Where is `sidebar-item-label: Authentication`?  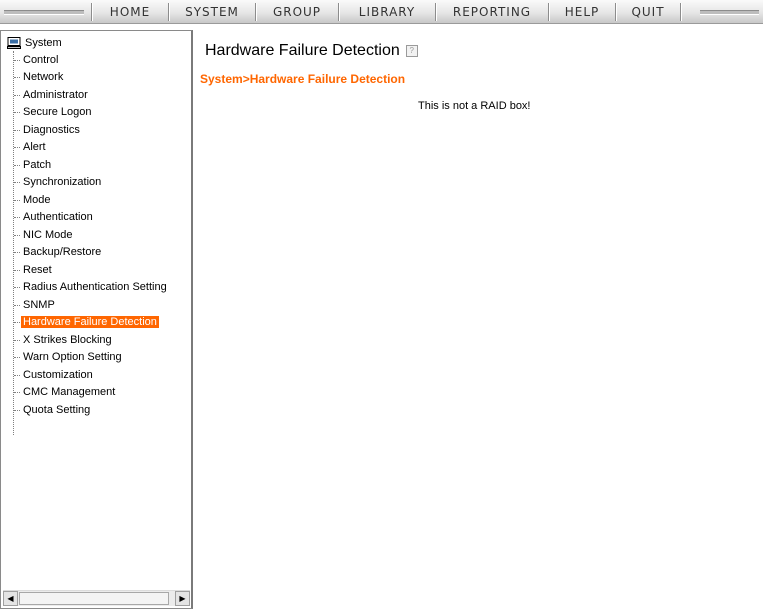 sidebar-item-label: Authentication is located at coordinates (58, 217).